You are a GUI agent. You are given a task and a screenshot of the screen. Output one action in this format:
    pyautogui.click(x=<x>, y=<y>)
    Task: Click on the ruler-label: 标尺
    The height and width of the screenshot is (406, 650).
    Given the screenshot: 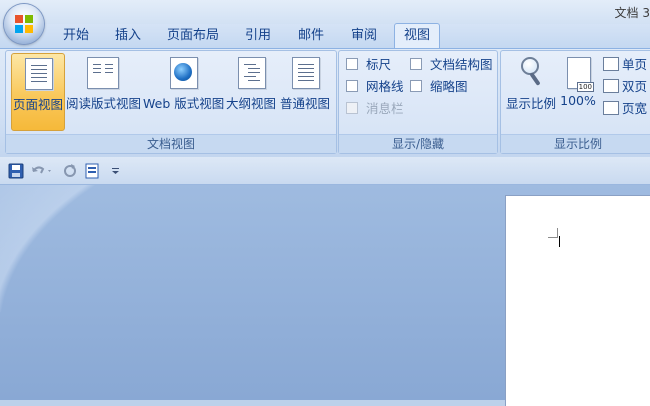 What is the action you would take?
    pyautogui.click(x=379, y=64)
    